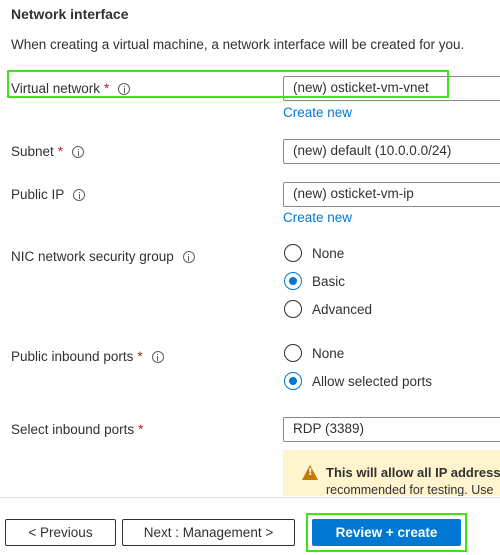 The height and width of the screenshot is (555, 500). What do you see at coordinates (391, 429) in the screenshot?
I see `select-inbound-ports-dropdown: RDP (3389)` at bounding box center [391, 429].